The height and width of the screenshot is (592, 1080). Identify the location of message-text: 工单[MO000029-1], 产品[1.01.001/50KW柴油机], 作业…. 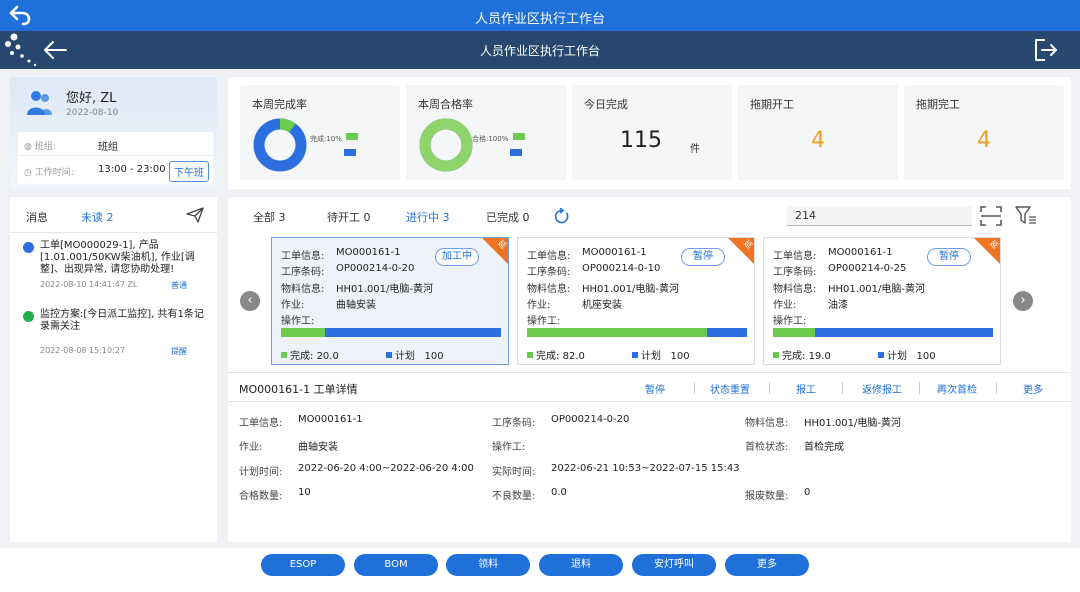
(117, 257).